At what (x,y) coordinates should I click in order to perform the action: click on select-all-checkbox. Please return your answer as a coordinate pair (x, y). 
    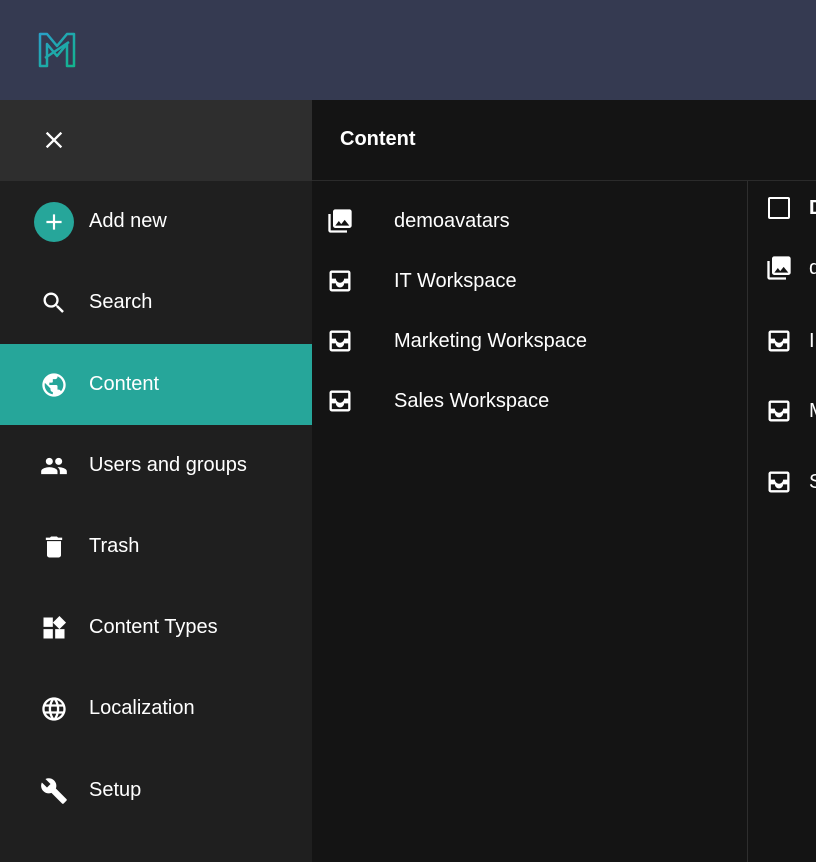
    Looking at the image, I should click on (779, 208).